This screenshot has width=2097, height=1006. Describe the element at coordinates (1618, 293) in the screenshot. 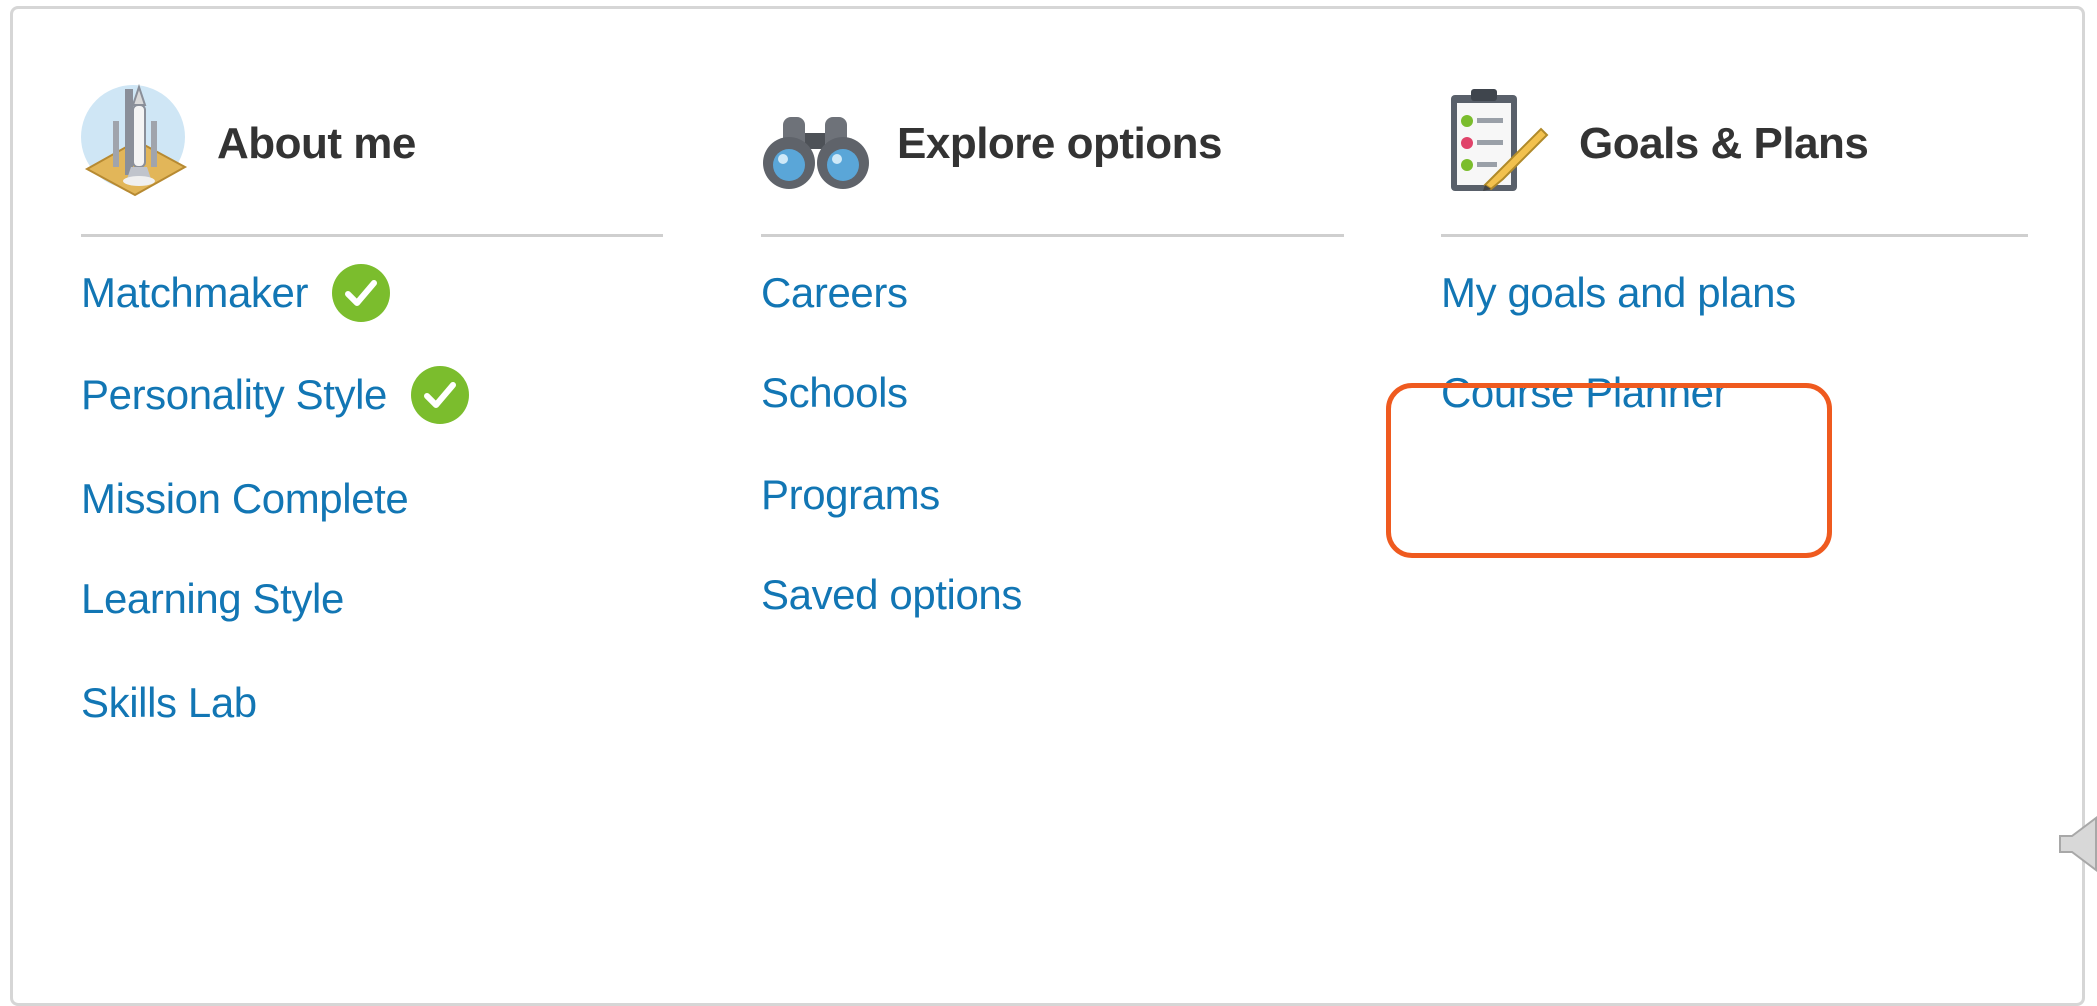

I see `my-goals-and-plans-link: My goals and plans` at that location.